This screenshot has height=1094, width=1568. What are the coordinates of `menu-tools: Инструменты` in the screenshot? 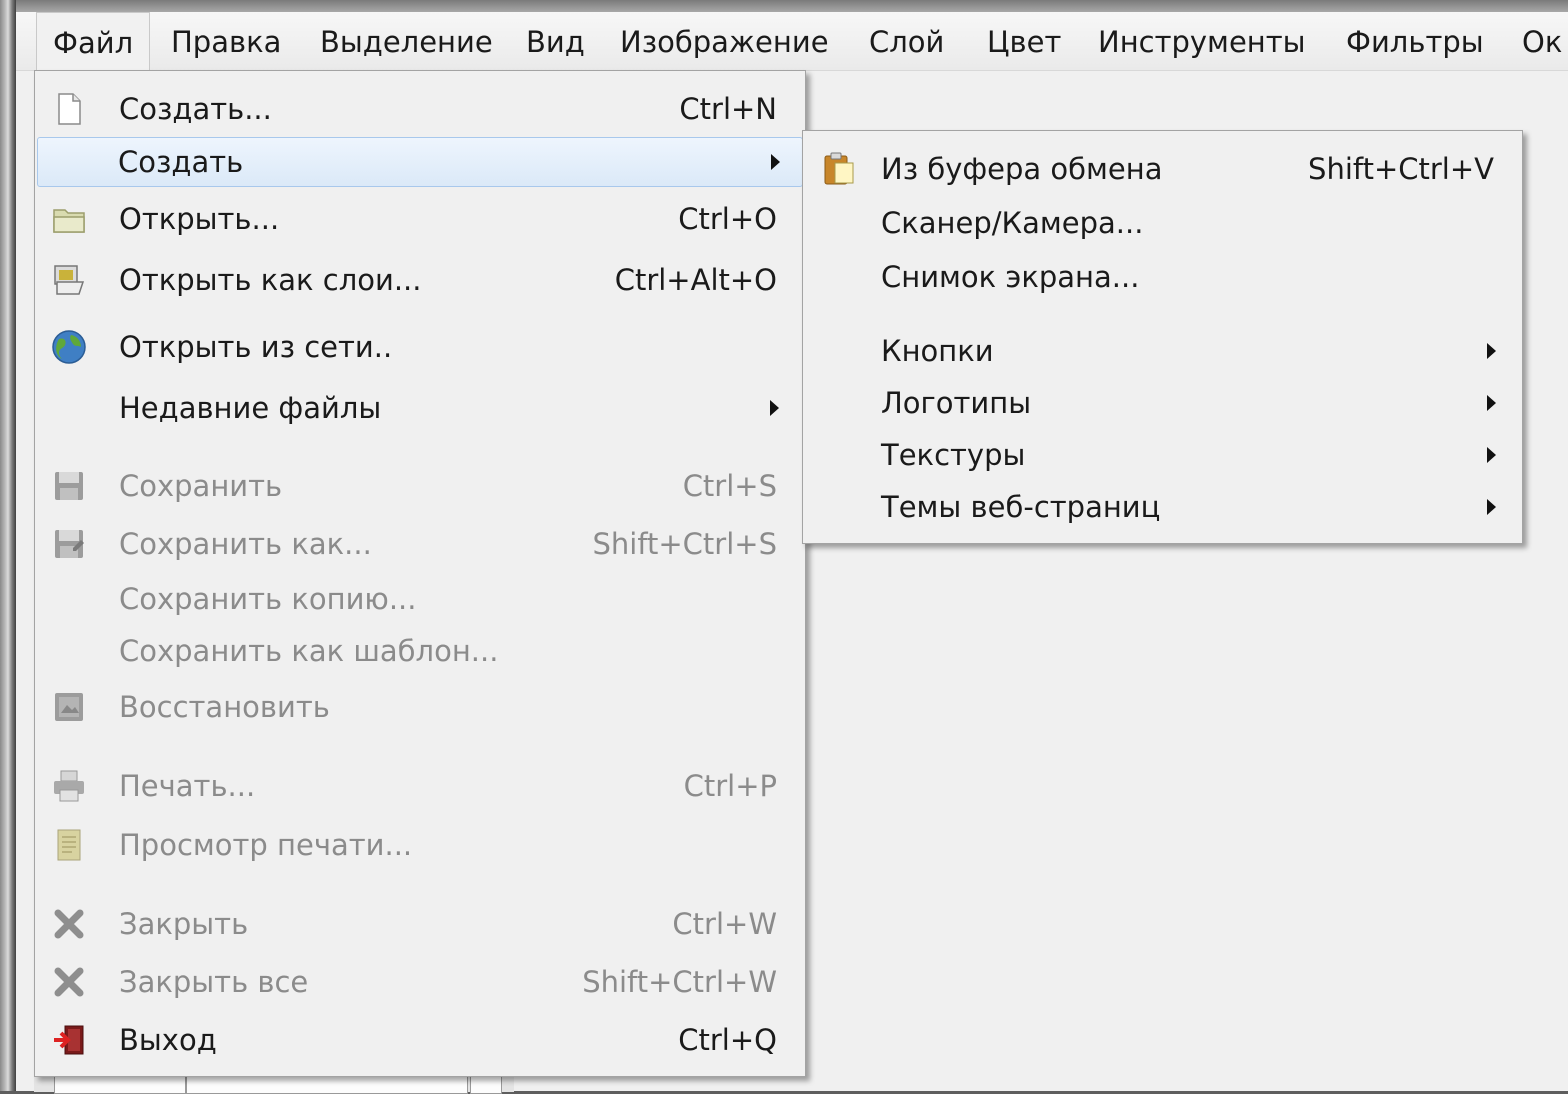 It's located at (1202, 41).